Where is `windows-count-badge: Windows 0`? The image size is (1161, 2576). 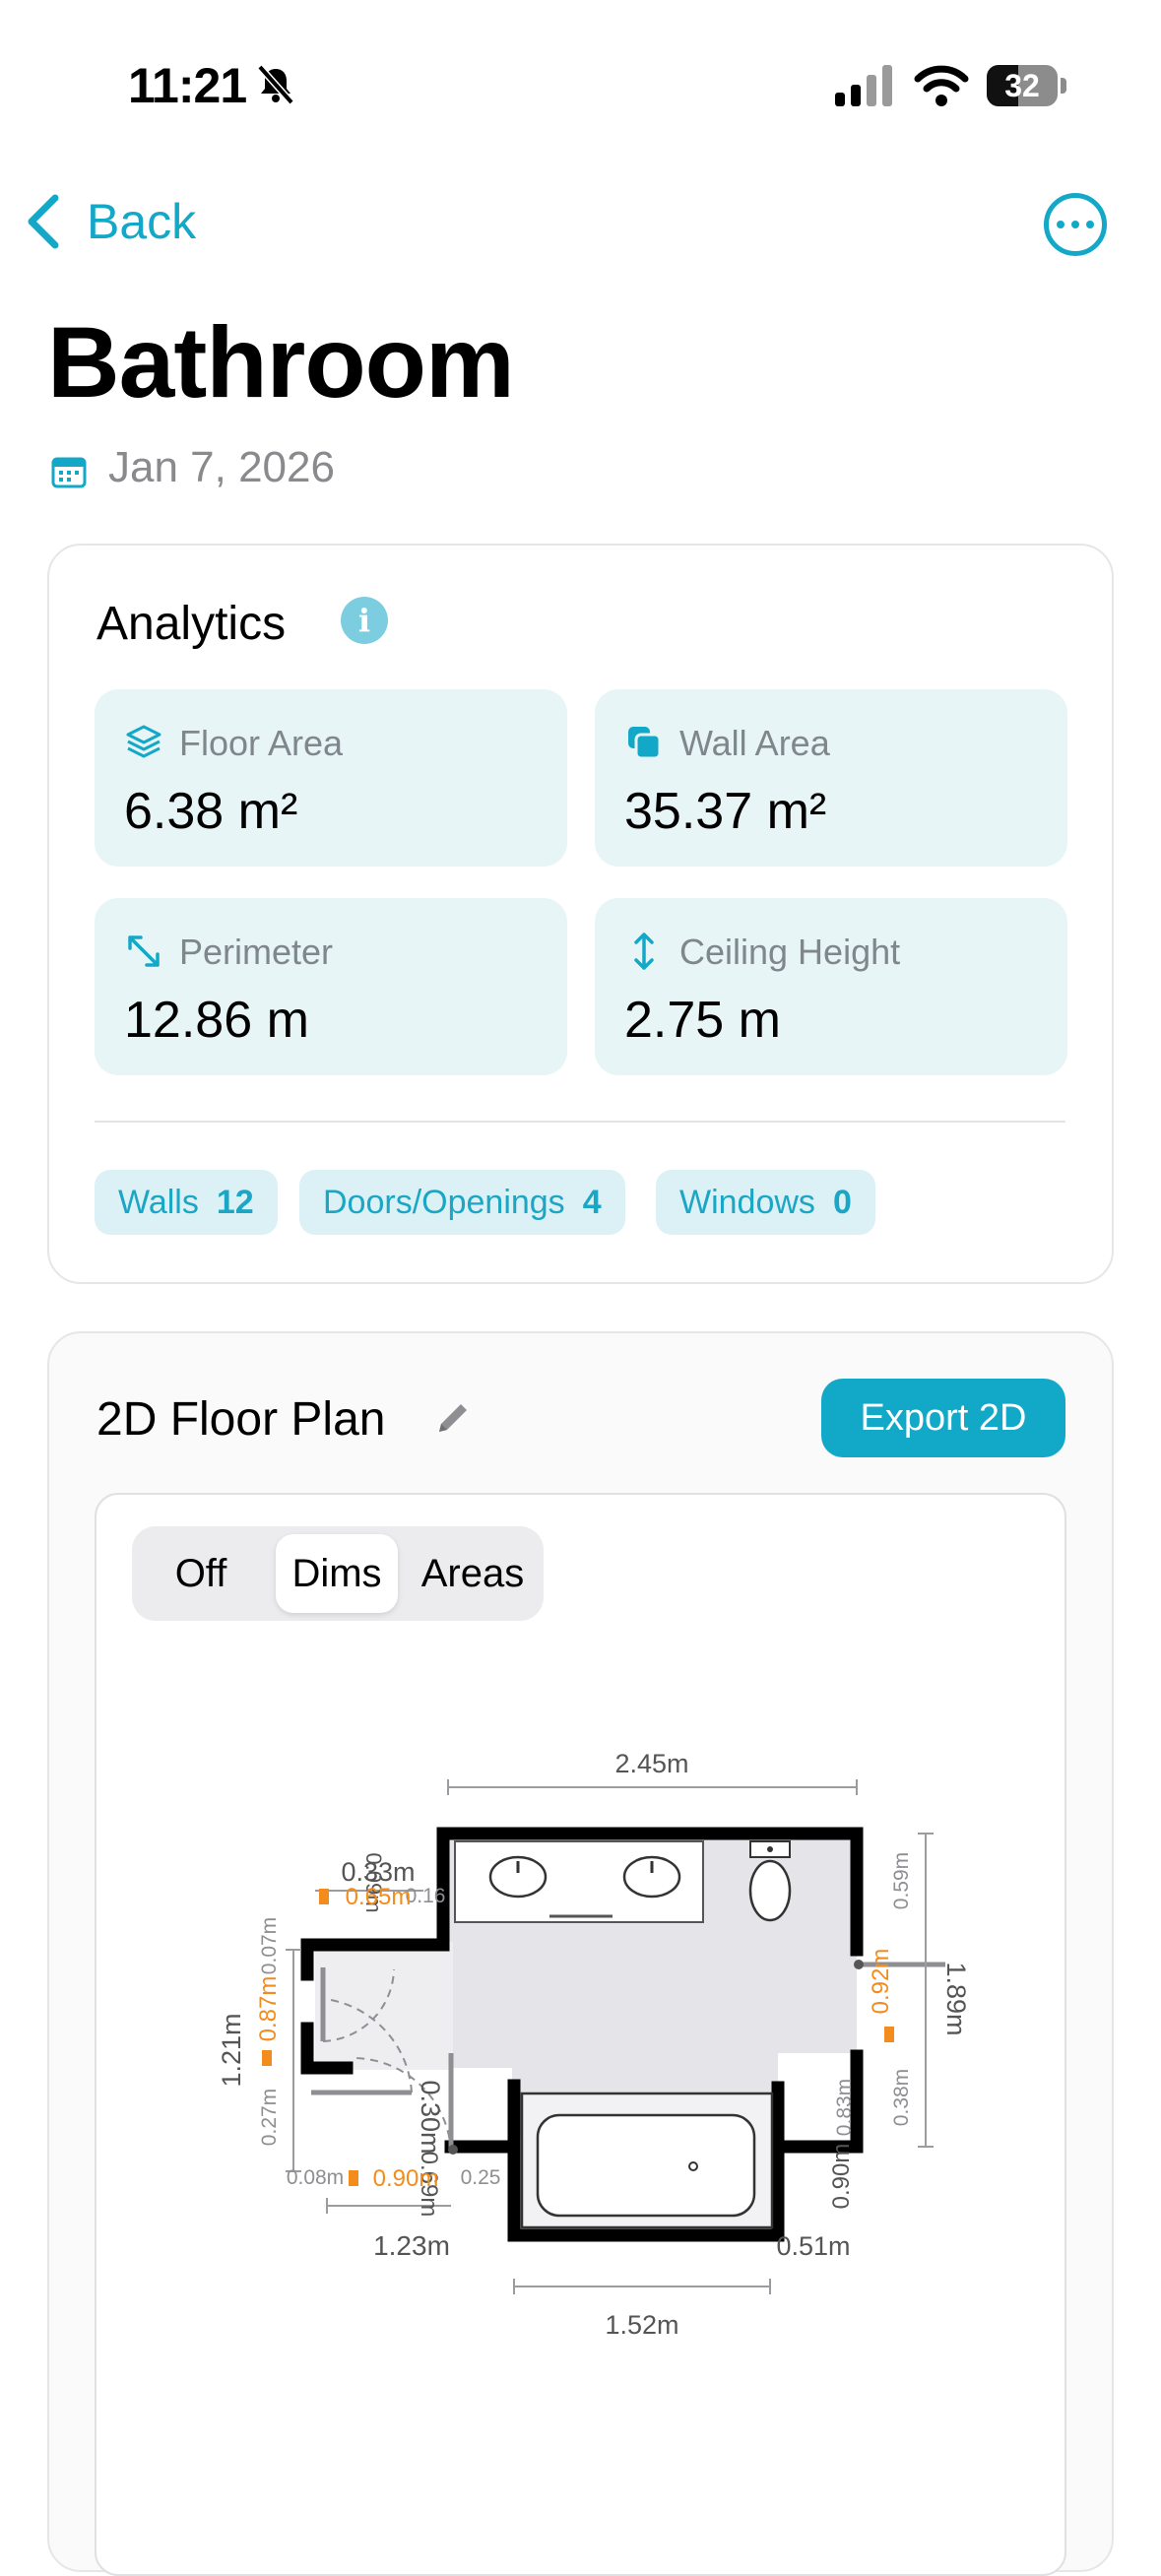 windows-count-badge: Windows 0 is located at coordinates (765, 1202).